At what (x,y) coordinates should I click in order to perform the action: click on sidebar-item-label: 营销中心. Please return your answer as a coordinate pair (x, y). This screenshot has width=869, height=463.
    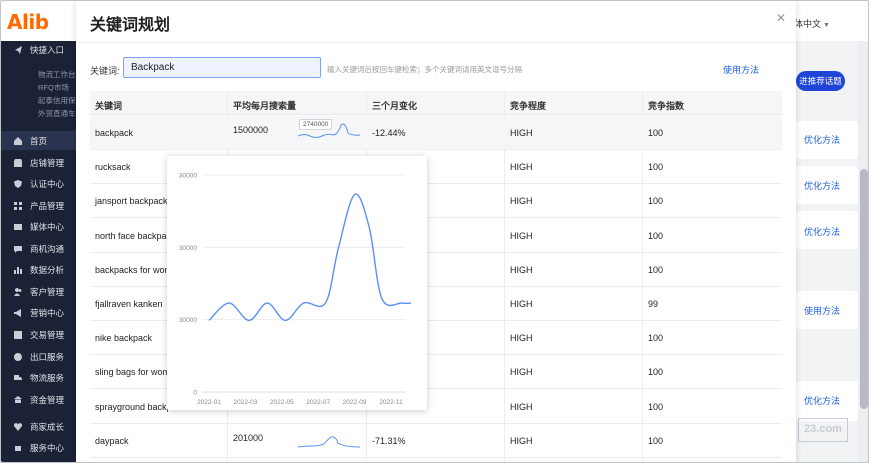
    Looking at the image, I should click on (47, 312).